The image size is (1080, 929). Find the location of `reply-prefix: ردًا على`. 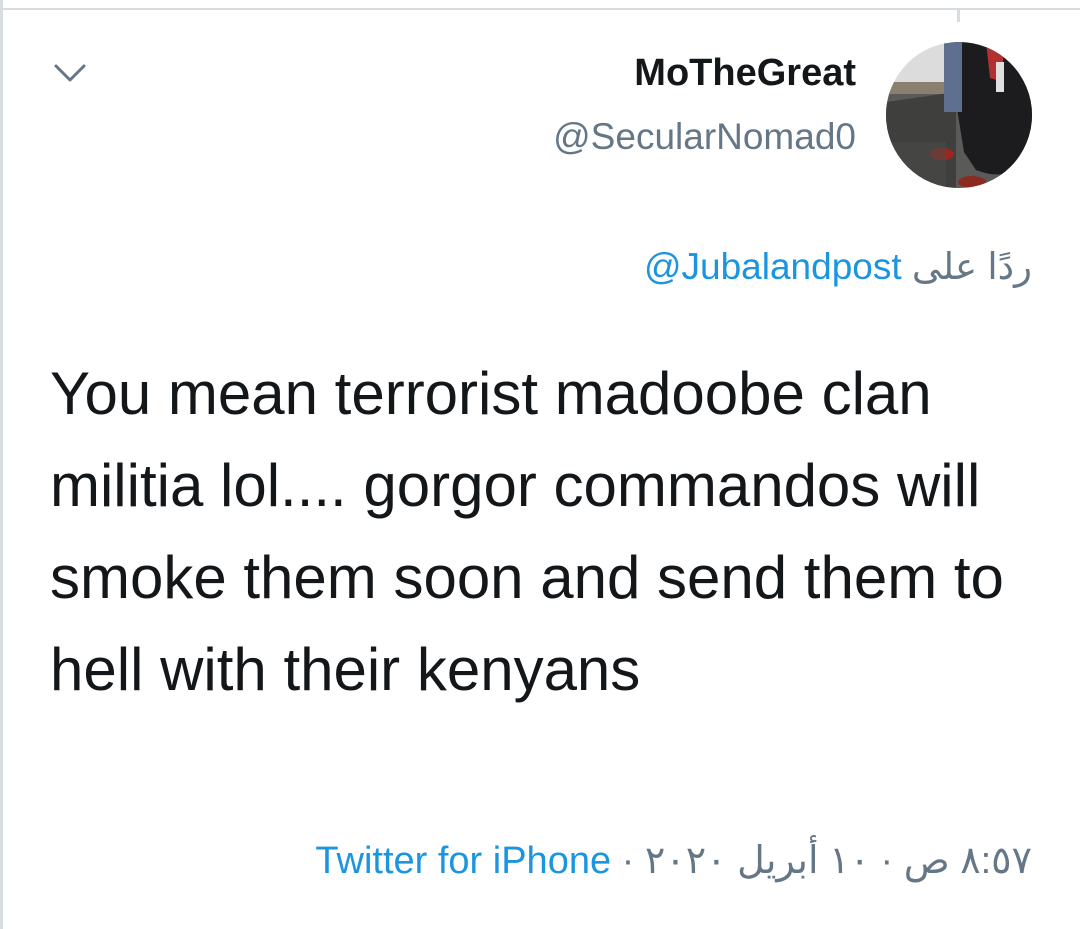

reply-prefix: ردًا على is located at coordinates (971, 266).